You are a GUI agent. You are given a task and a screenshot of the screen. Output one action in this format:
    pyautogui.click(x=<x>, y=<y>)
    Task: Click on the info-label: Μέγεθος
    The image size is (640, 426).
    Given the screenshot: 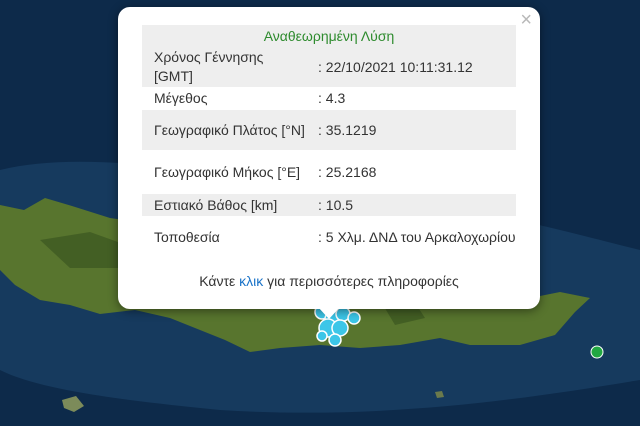 What is the action you would take?
    pyautogui.click(x=181, y=98)
    